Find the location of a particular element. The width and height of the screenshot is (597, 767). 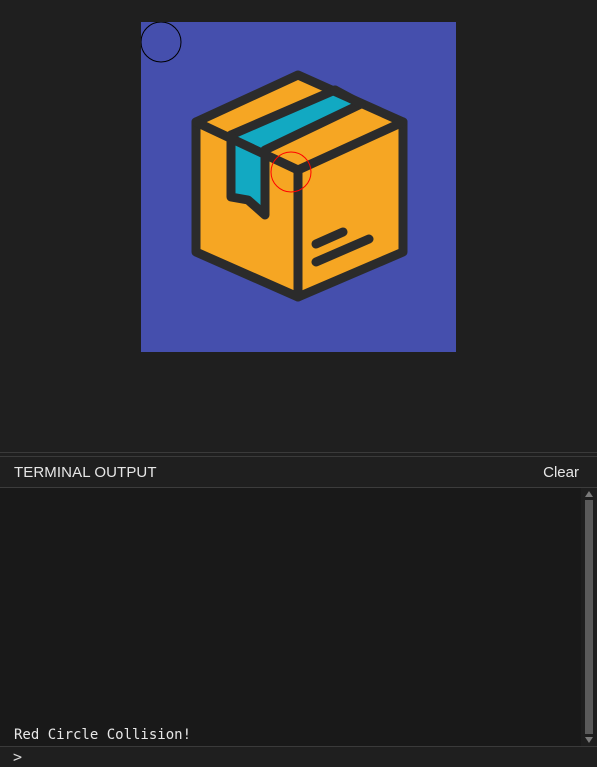

terminal-title: TERMINAL OUTPUT is located at coordinates (85, 472).